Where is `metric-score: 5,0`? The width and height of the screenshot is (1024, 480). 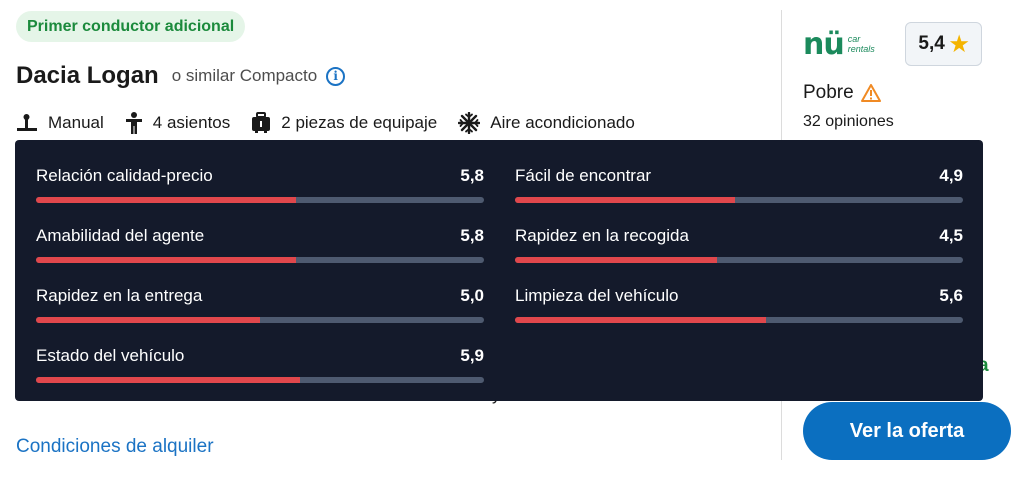 metric-score: 5,0 is located at coordinates (472, 295).